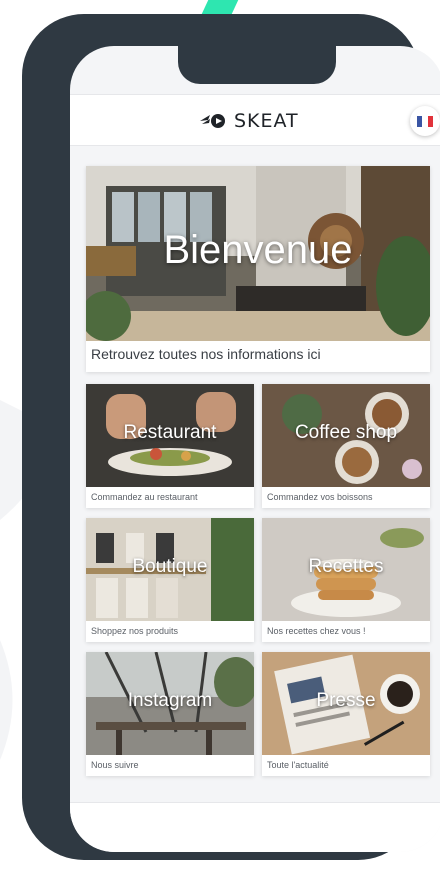 This screenshot has width=440, height=870. What do you see at coordinates (346, 700) in the screenshot?
I see `tile-title: Presse` at bounding box center [346, 700].